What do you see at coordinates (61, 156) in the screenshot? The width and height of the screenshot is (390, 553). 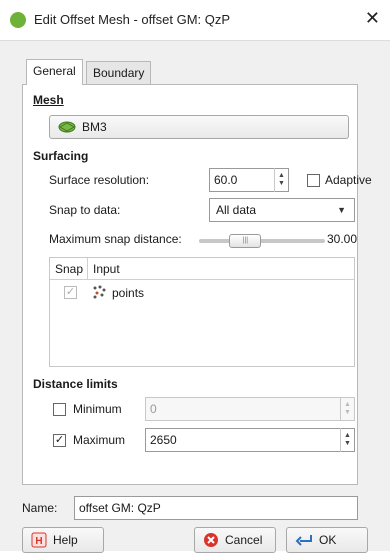 I see `surfacing-section-title: Surfacing` at bounding box center [61, 156].